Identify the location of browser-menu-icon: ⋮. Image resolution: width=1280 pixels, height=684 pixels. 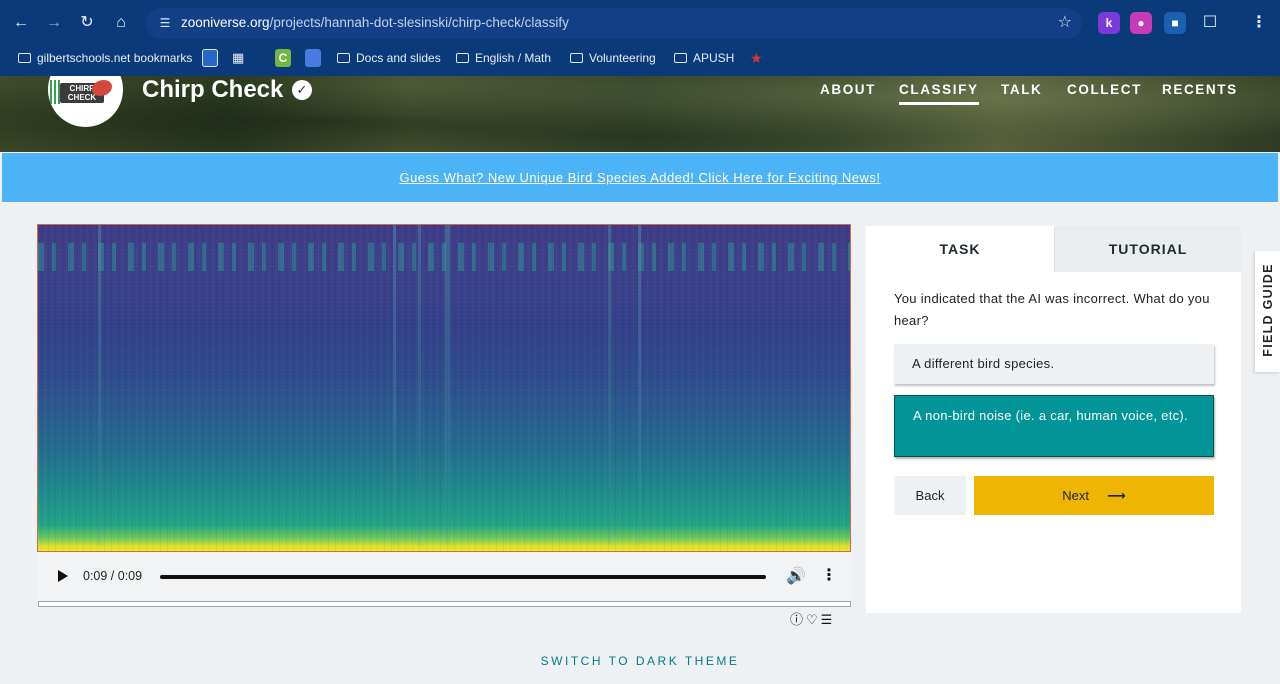
(1259, 23).